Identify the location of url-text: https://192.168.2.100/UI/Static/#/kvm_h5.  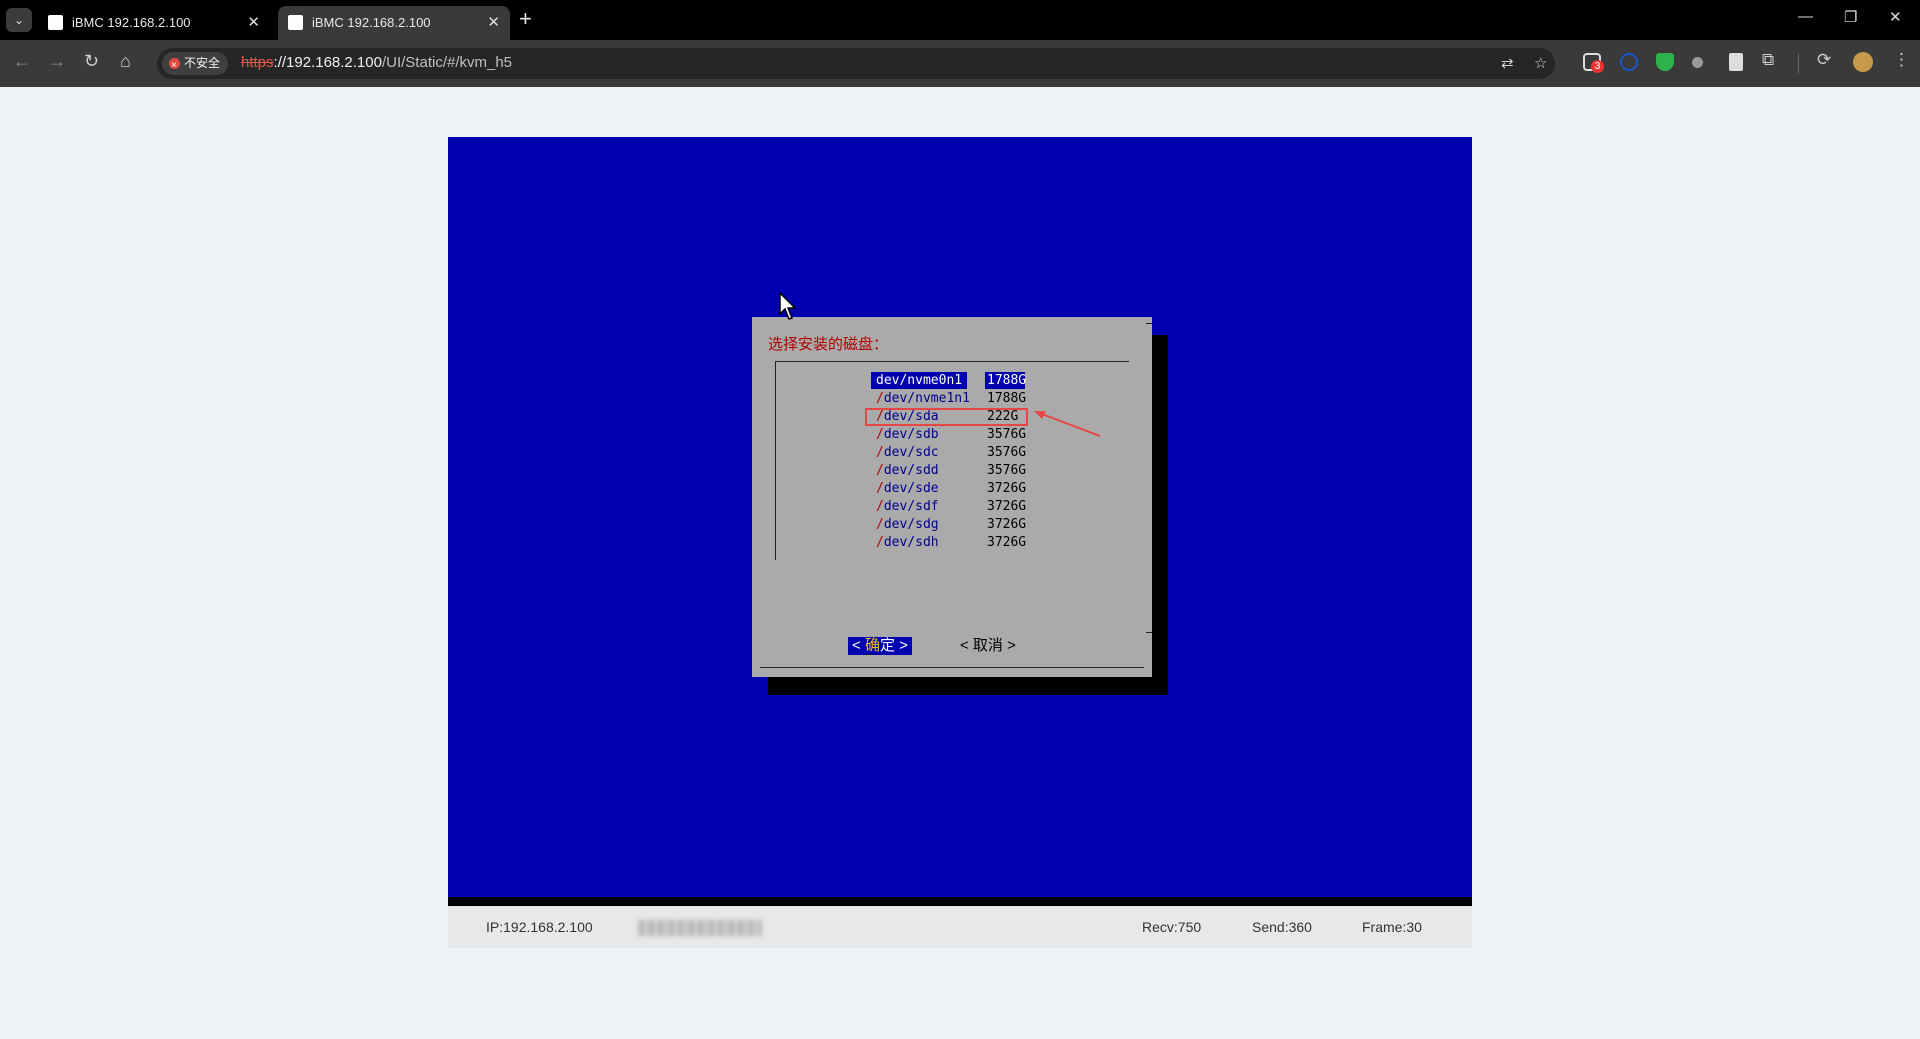
(376, 62).